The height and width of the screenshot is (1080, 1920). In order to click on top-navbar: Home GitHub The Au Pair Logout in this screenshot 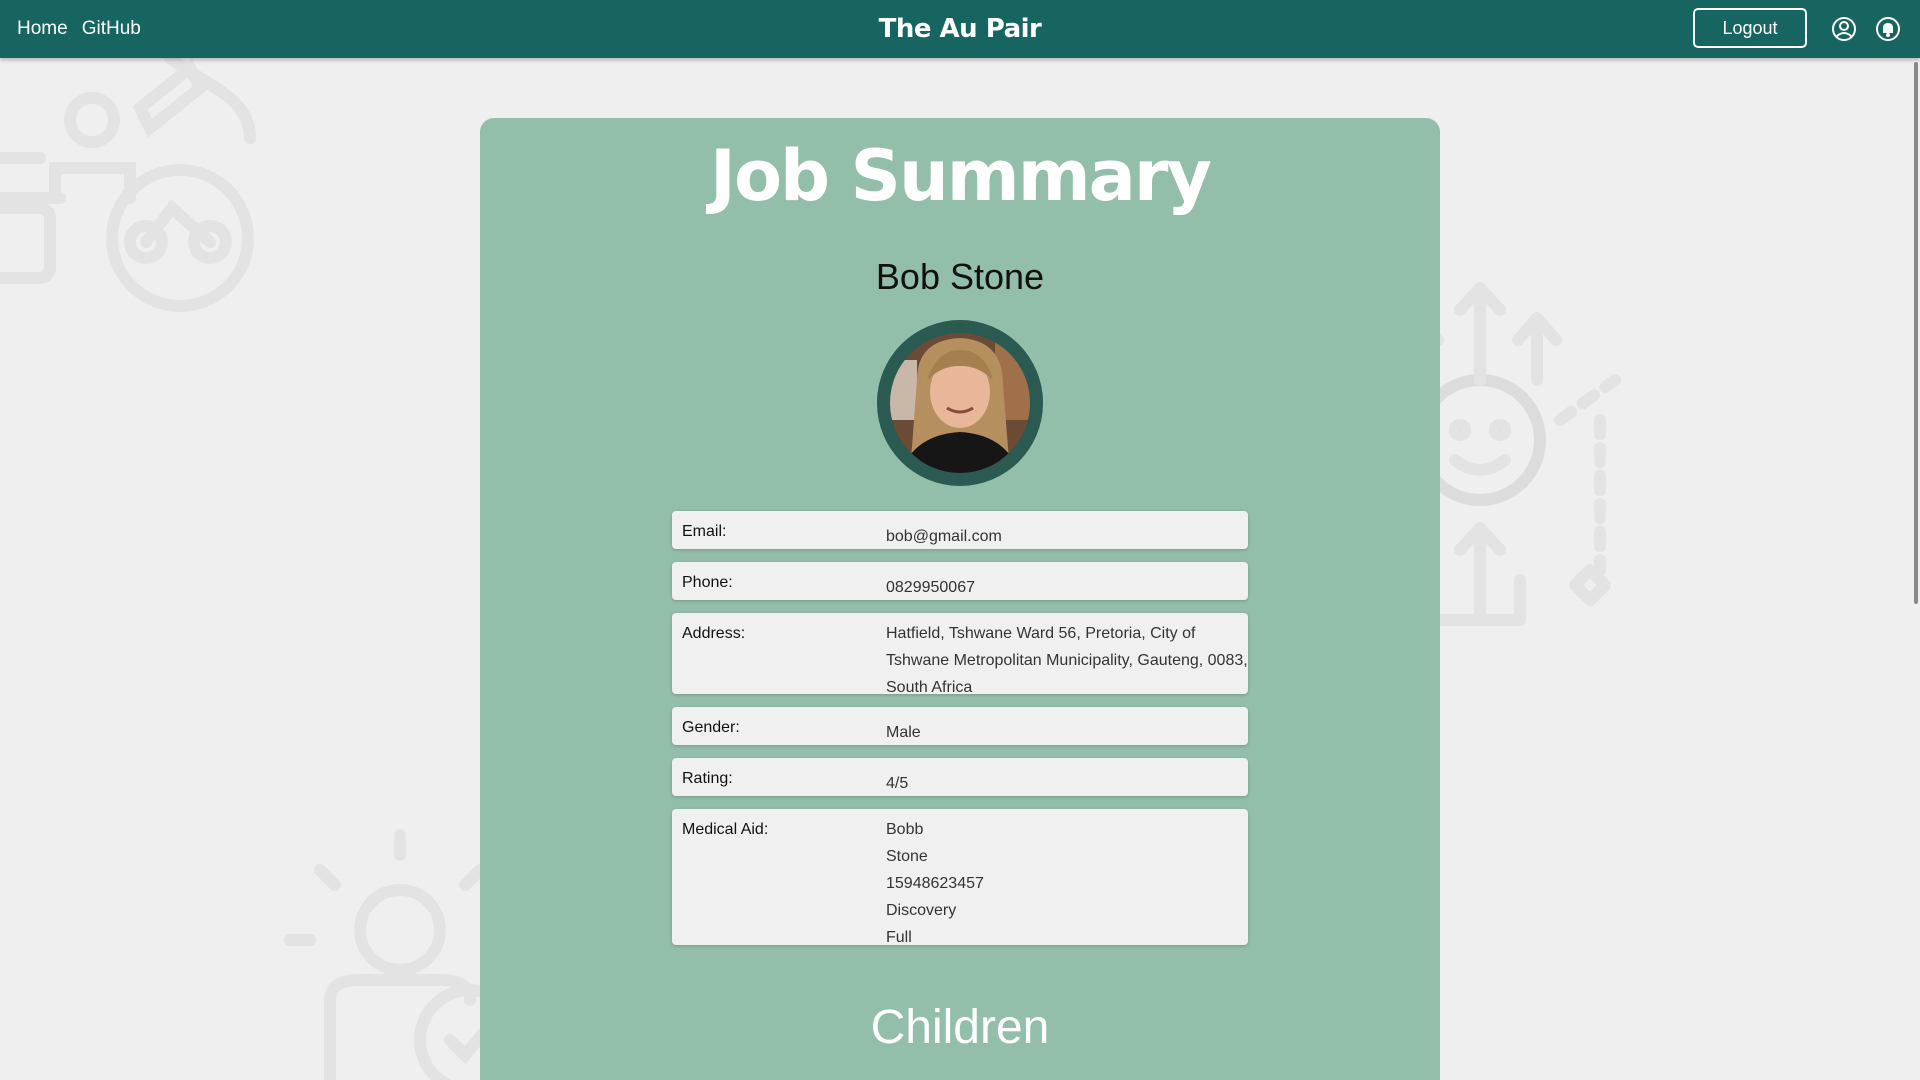, I will do `click(960, 29)`.